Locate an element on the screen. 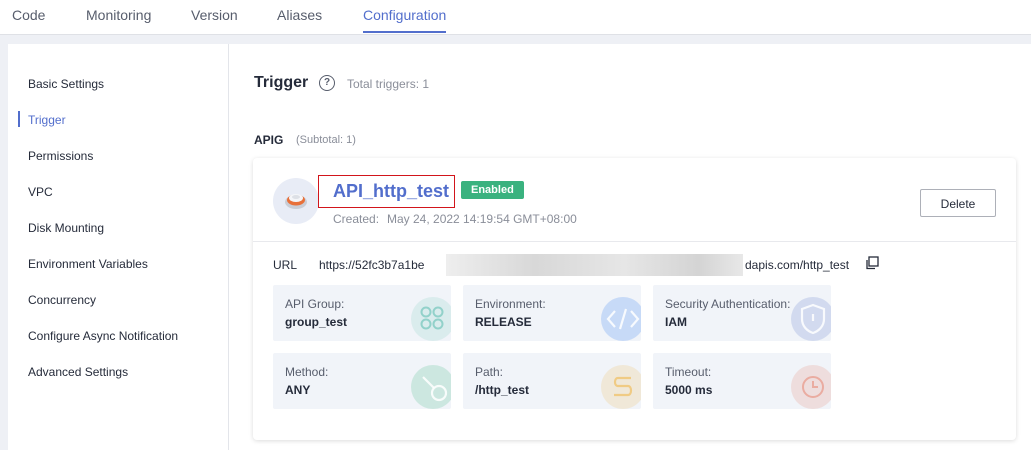 Image resolution: width=1031 pixels, height=450 pixels. detail-value: group_test is located at coordinates (316, 322).